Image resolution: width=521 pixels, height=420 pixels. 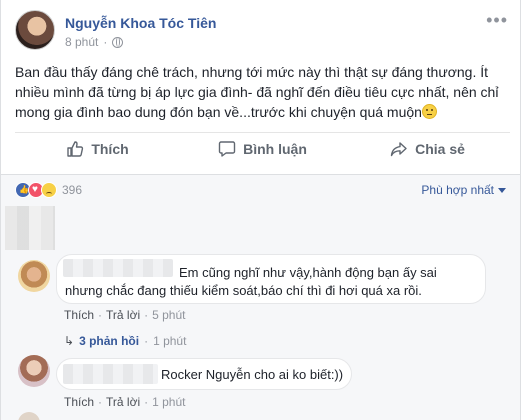 I want to click on like-label: Thích, so click(x=110, y=149).